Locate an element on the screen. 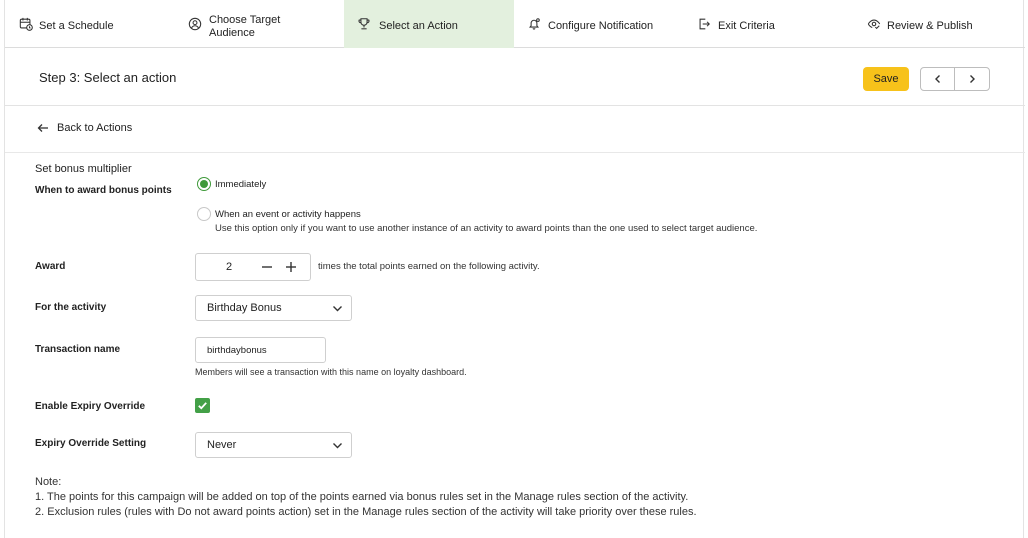 This screenshot has height=538, width=1028. page-title: Step 3: Select an action is located at coordinates (108, 77).